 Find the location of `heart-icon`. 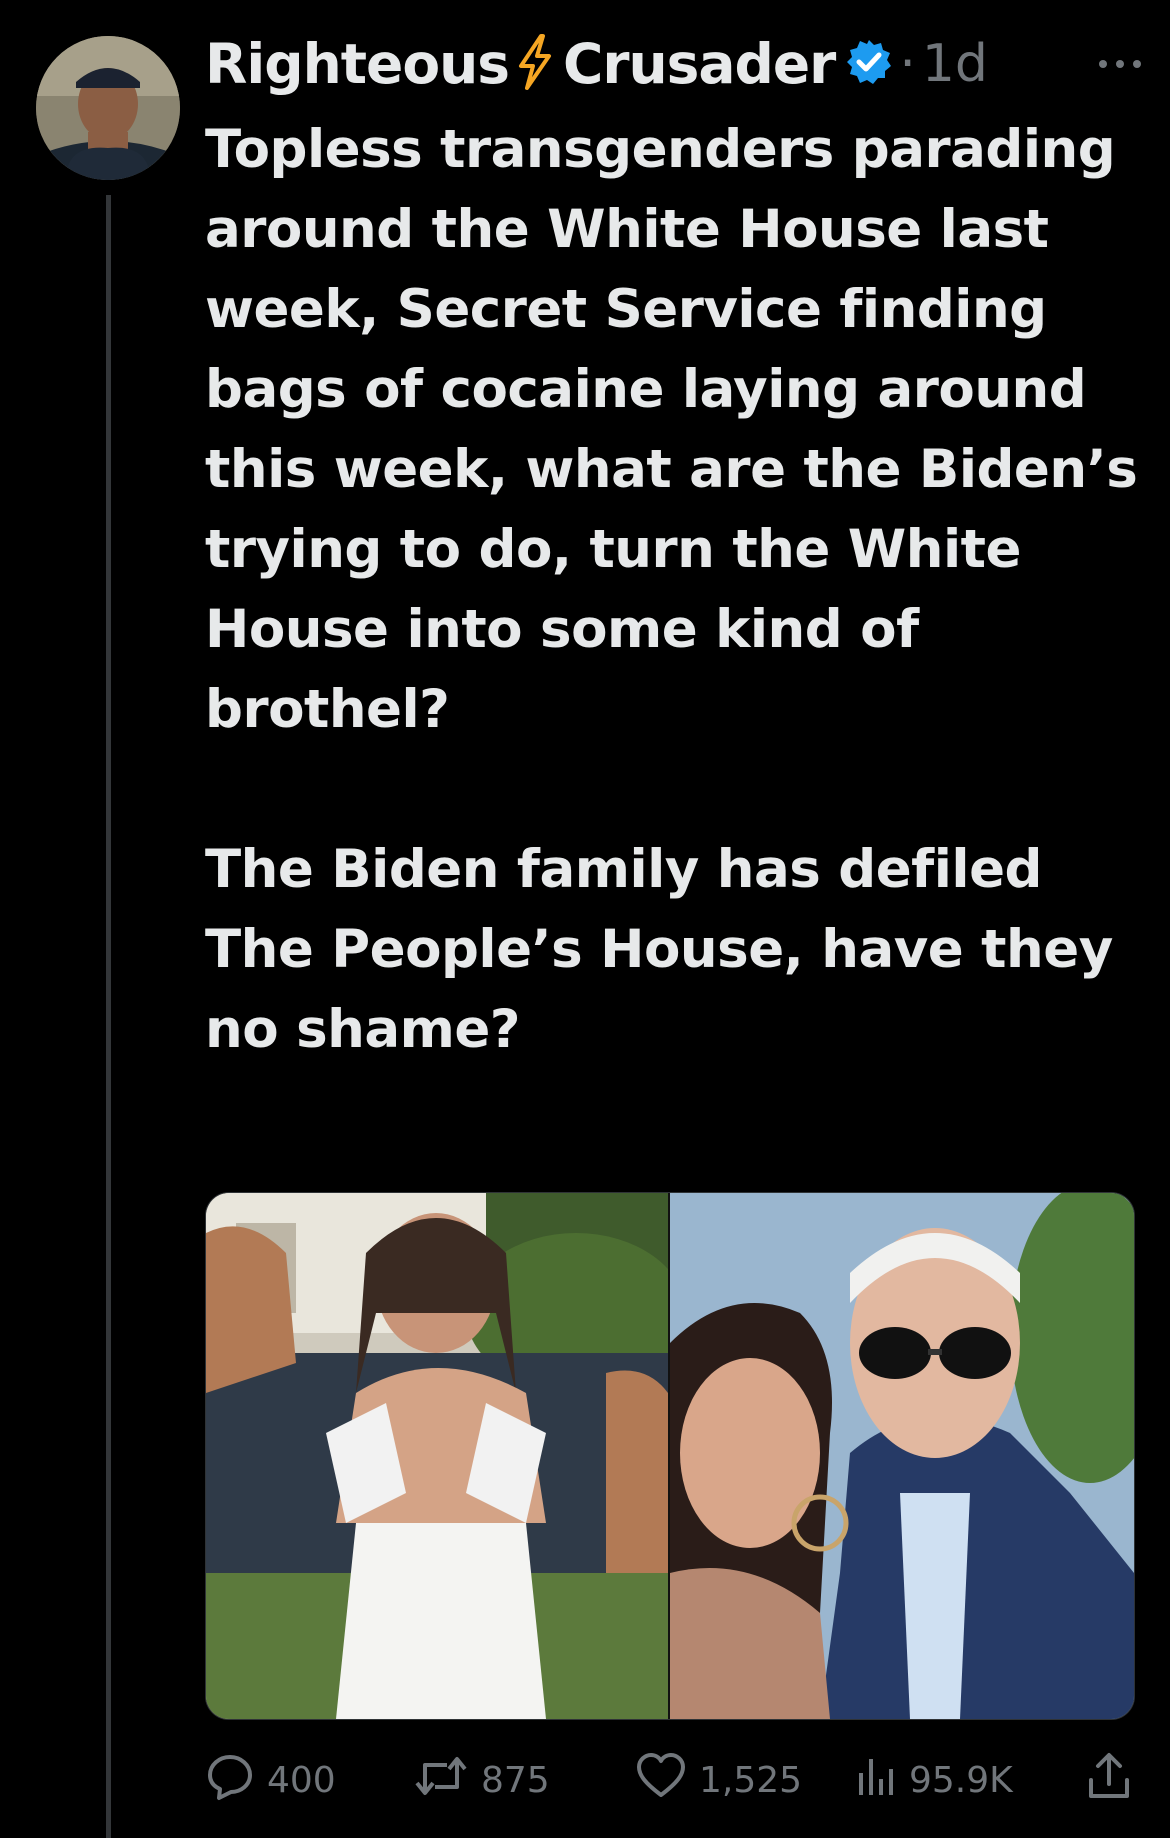

heart-icon is located at coordinates (661, 1780).